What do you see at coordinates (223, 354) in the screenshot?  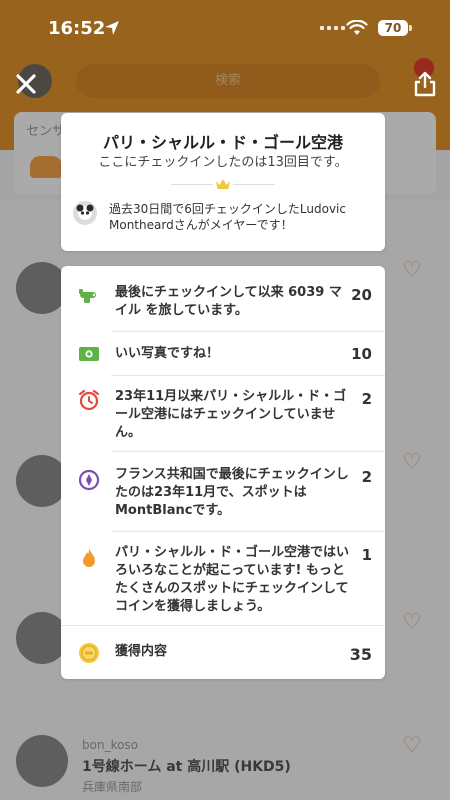 I see `reward-row-photo: いい写真ですね！ 10` at bounding box center [223, 354].